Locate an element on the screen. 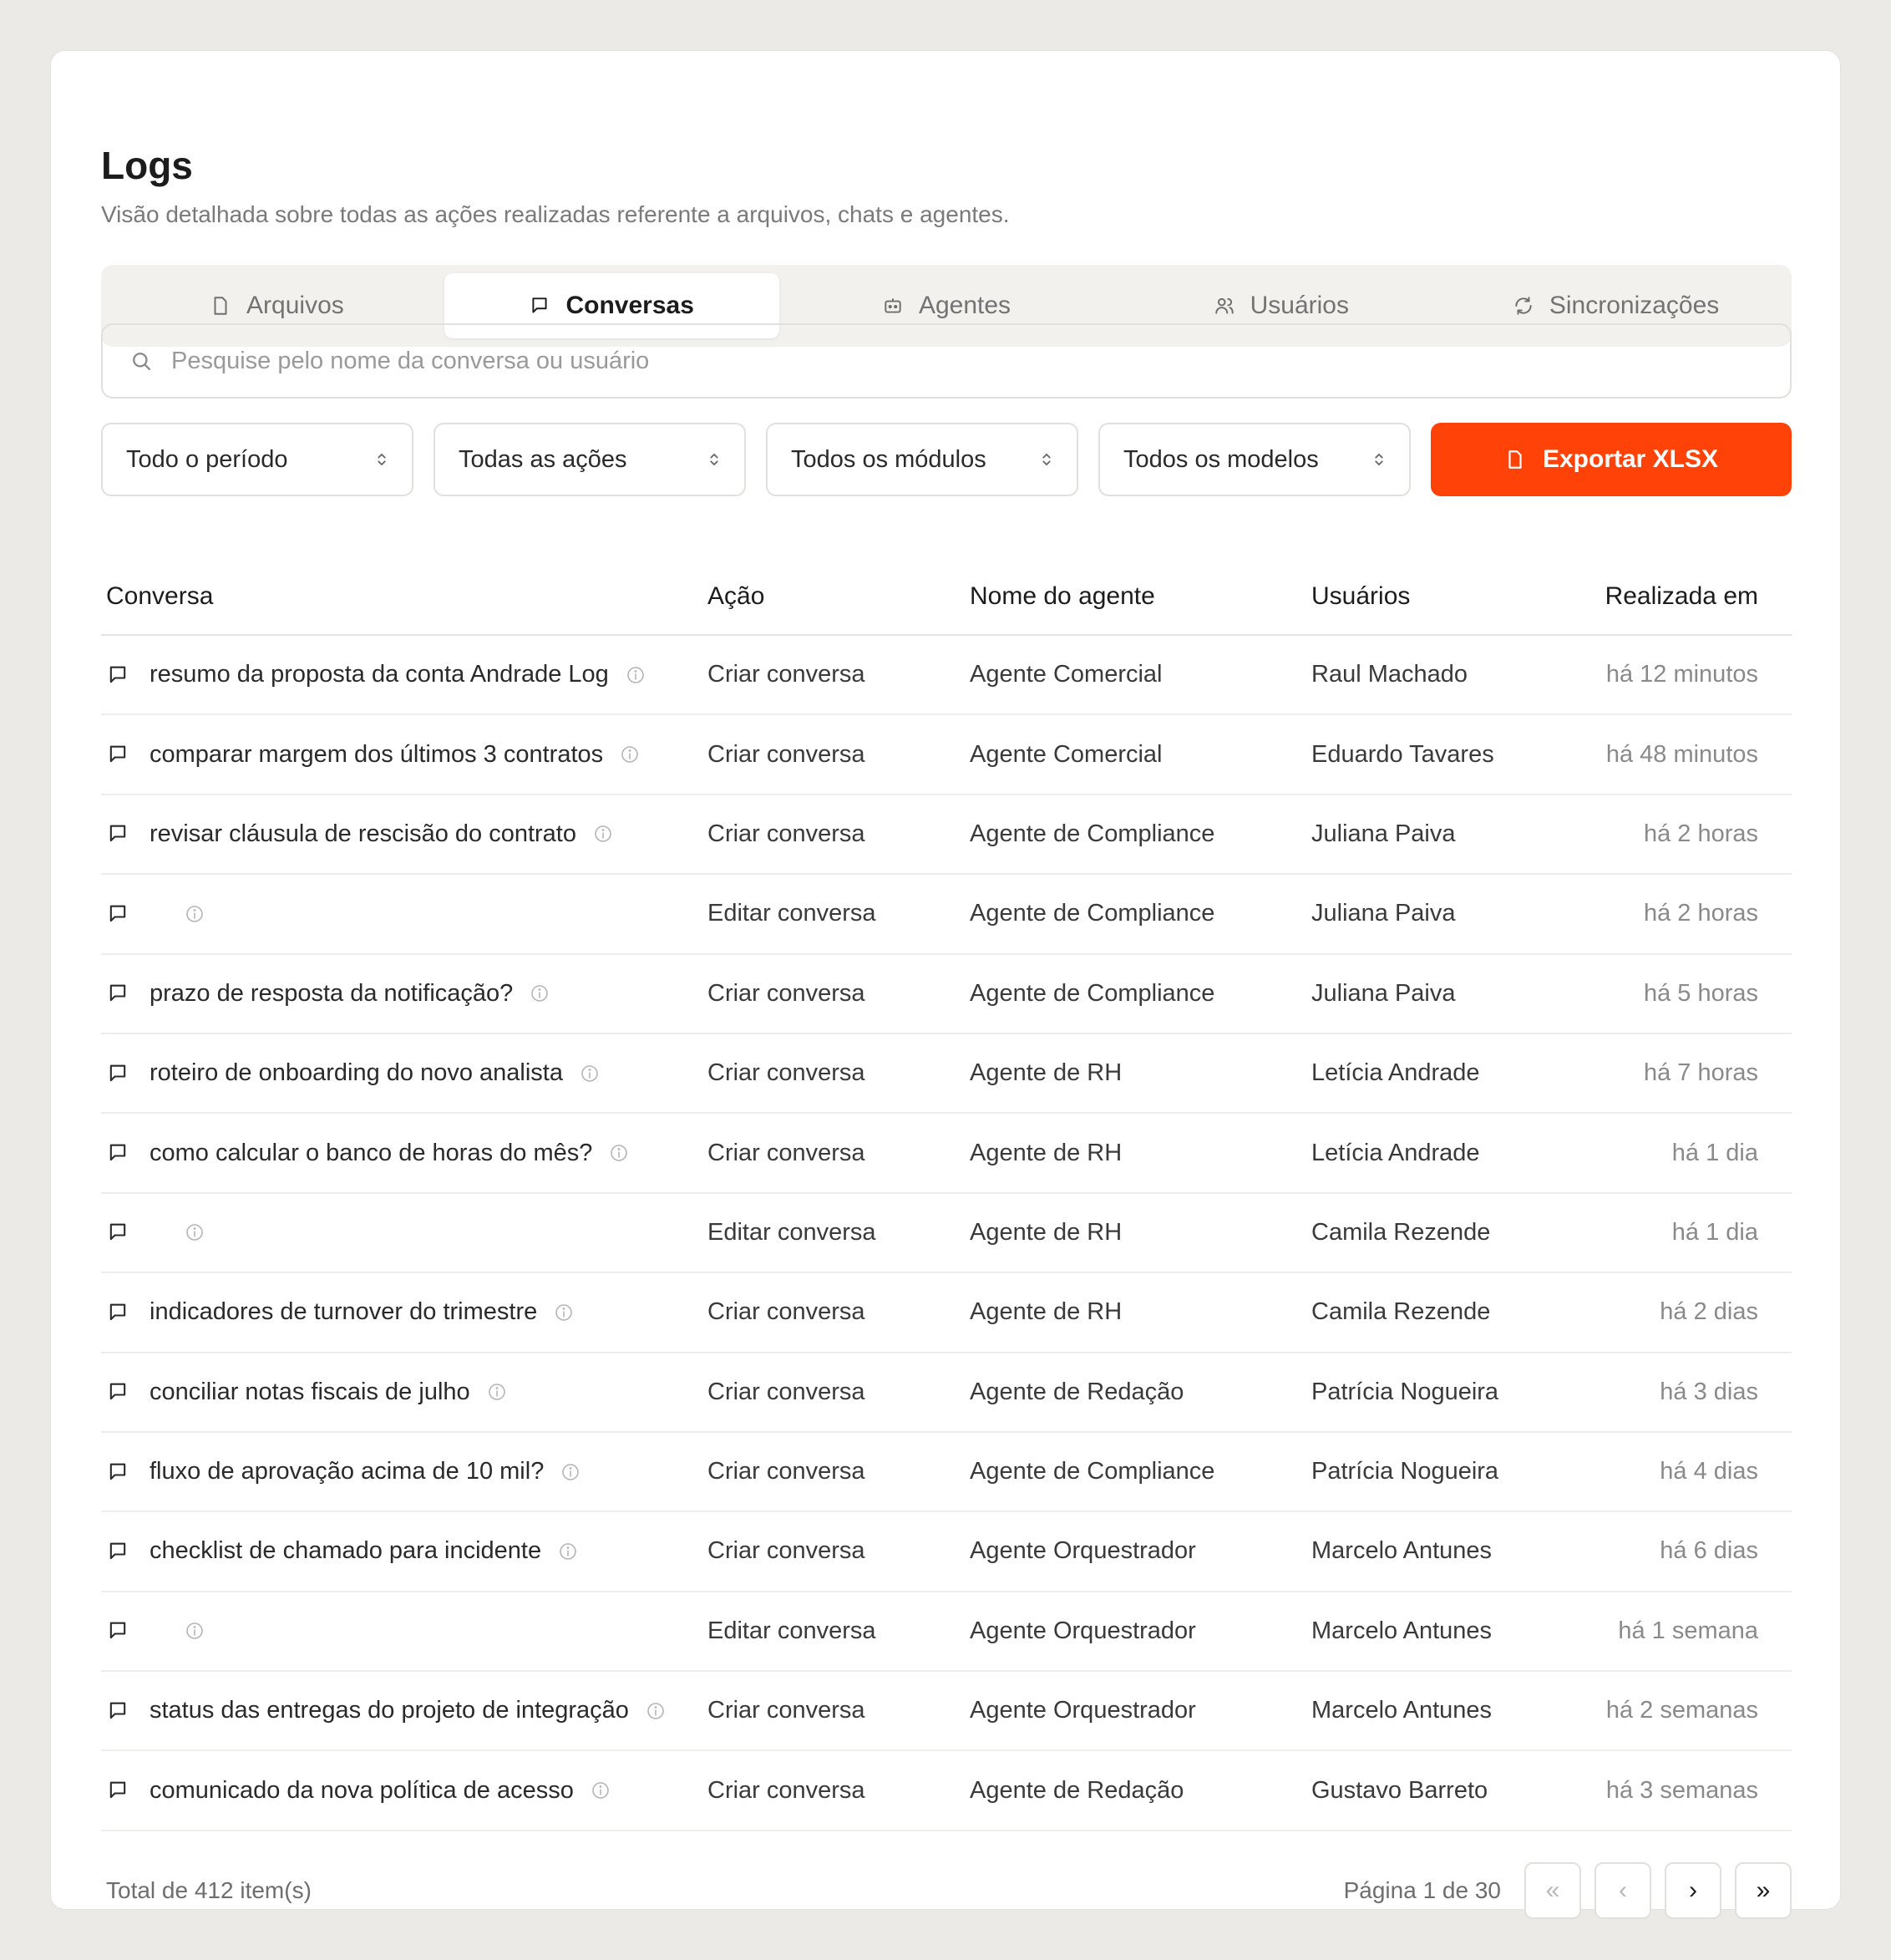 Image resolution: width=1891 pixels, height=1960 pixels. usuario-cell: Raul Machado is located at coordinates (1390, 674).